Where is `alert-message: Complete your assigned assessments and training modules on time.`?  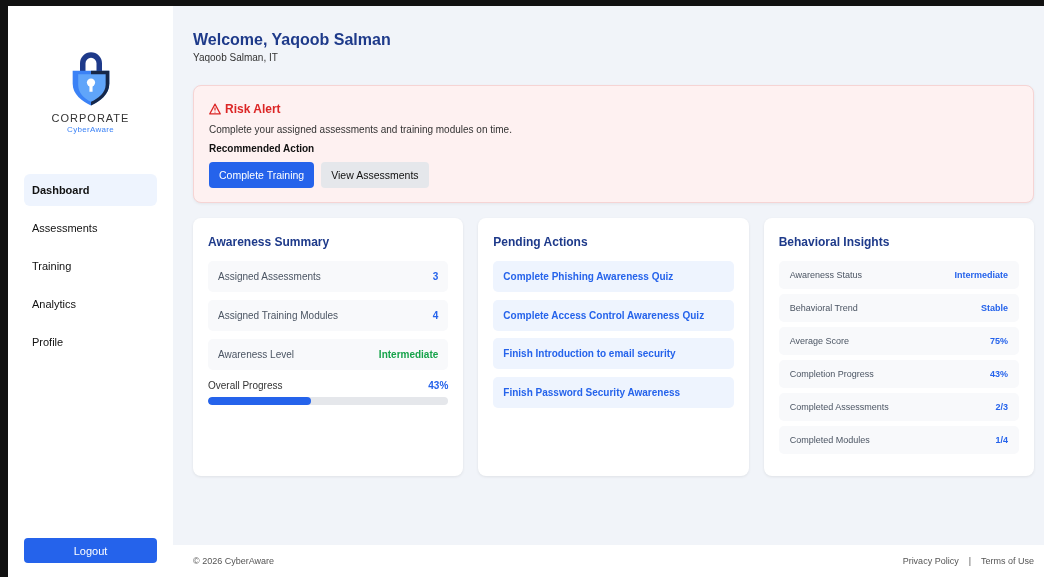
alert-message: Complete your assigned assessments and training modules on time. is located at coordinates (361, 129).